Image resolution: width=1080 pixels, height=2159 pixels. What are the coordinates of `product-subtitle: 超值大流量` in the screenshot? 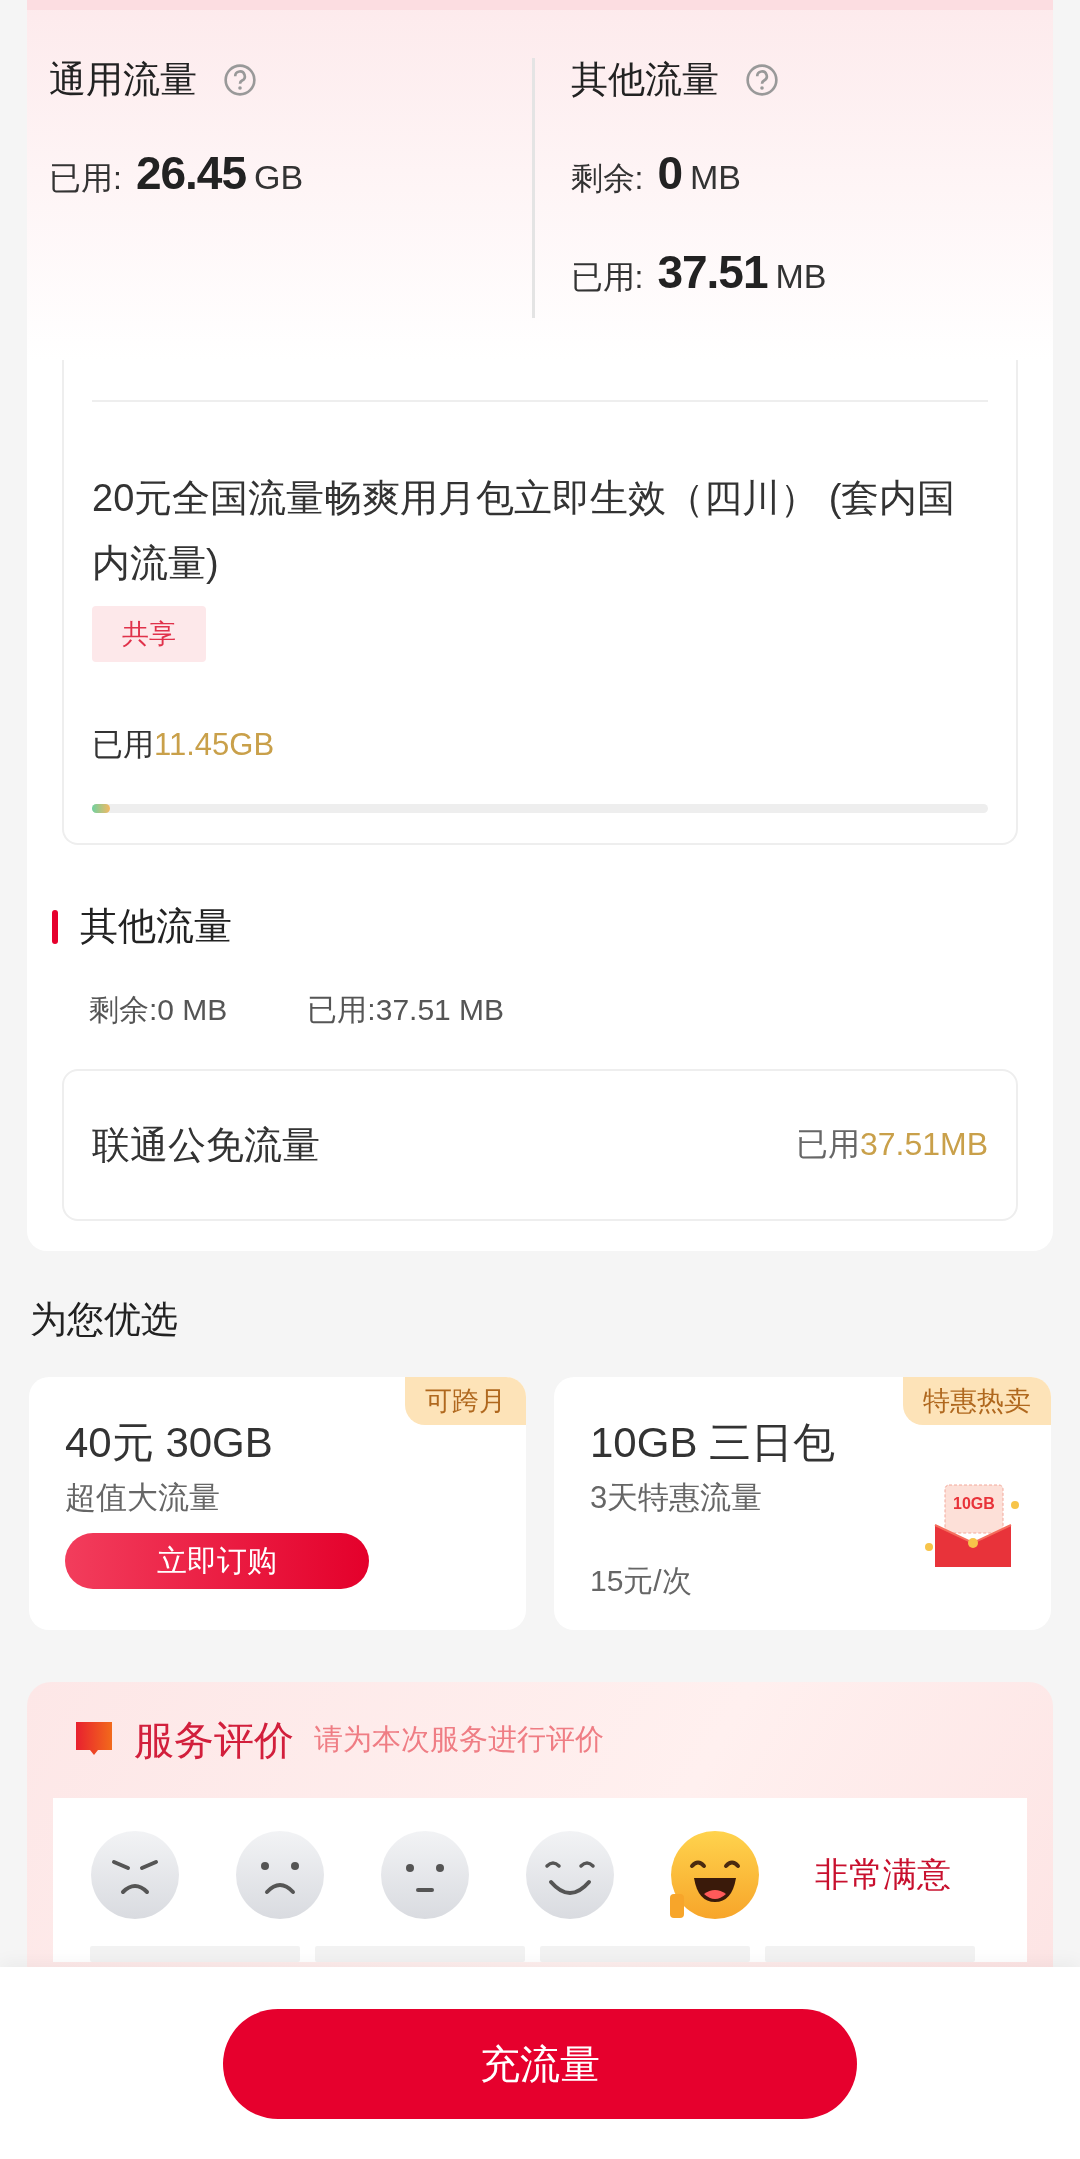 It's located at (142, 1498).